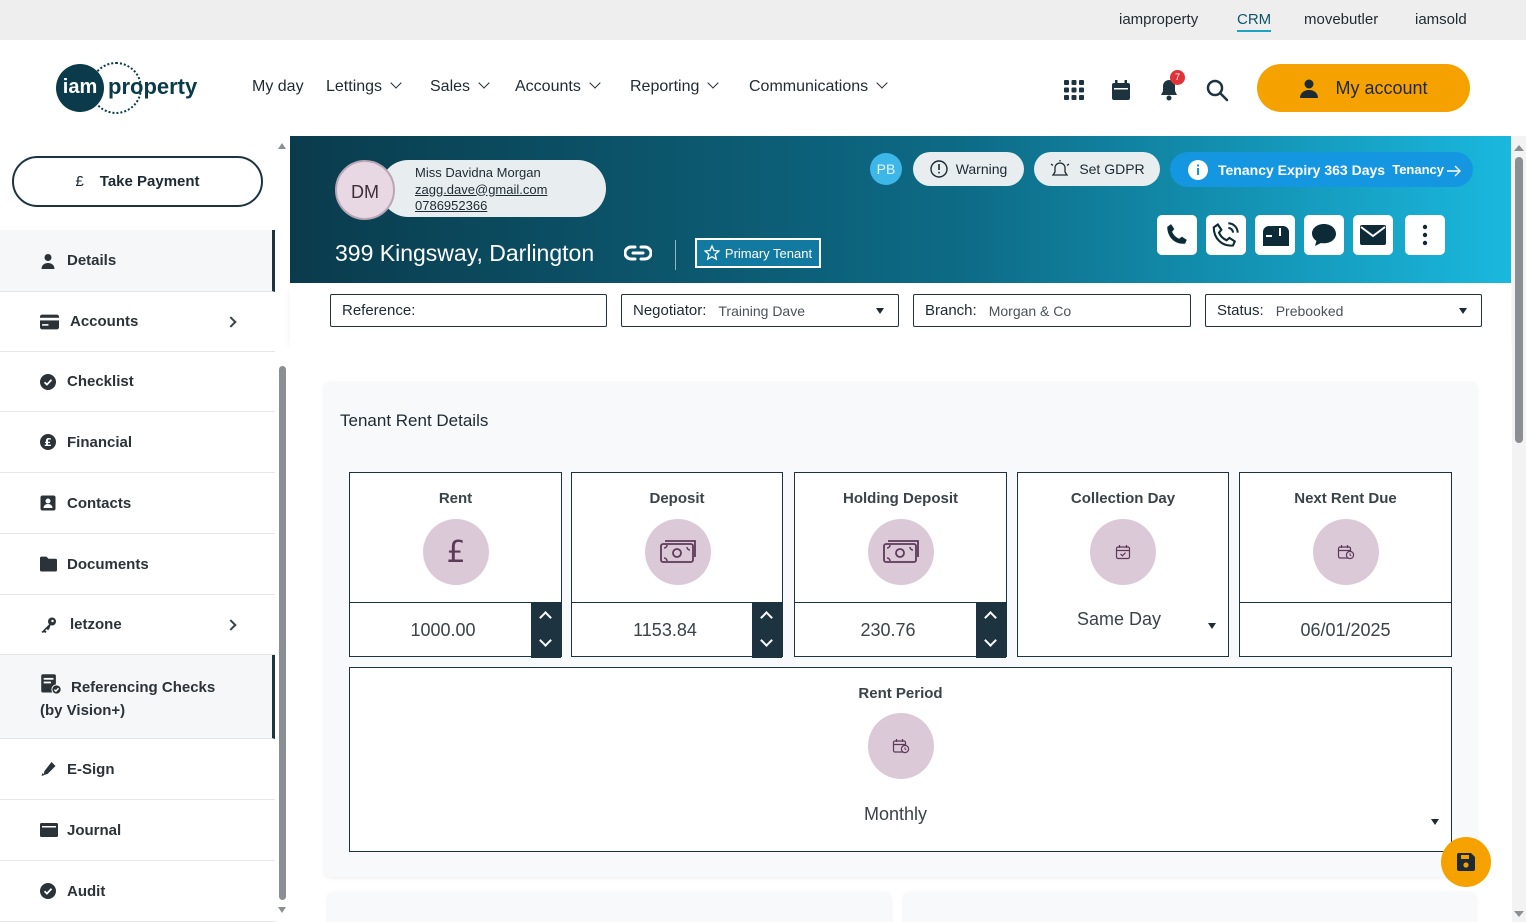  What do you see at coordinates (1343, 310) in the screenshot?
I see `status-select: Status: Prebooked` at bounding box center [1343, 310].